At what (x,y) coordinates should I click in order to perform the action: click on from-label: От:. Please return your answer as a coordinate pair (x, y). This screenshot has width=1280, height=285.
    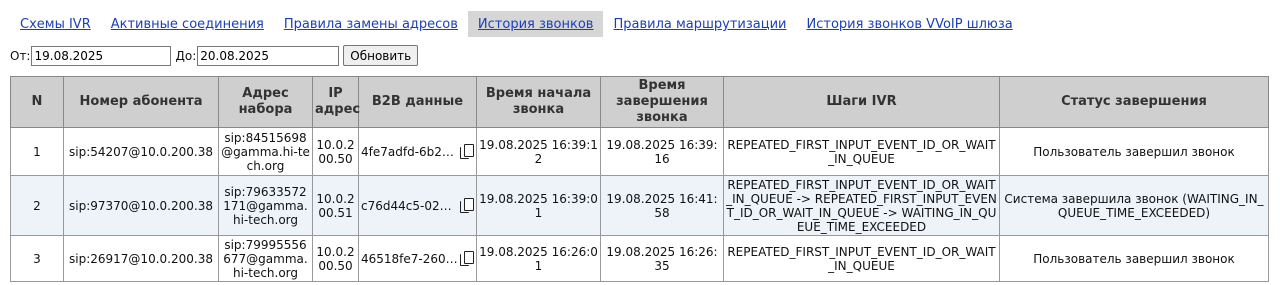
    Looking at the image, I should click on (20, 55).